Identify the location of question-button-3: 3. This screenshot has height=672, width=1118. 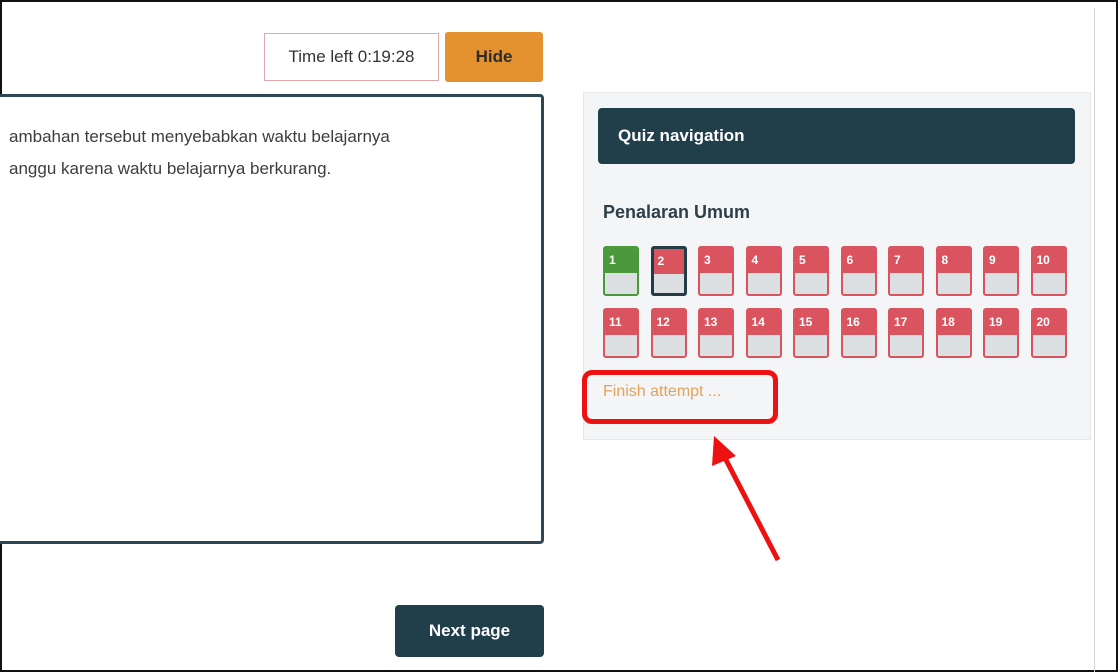
(716, 271).